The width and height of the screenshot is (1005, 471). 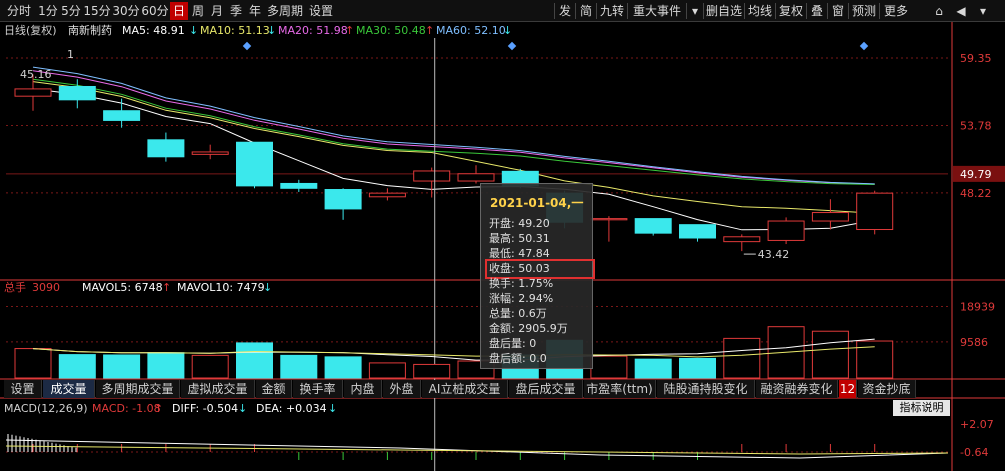 I want to click on volume-indicator-1: MAVOL10: 7479, so click(x=221, y=287).